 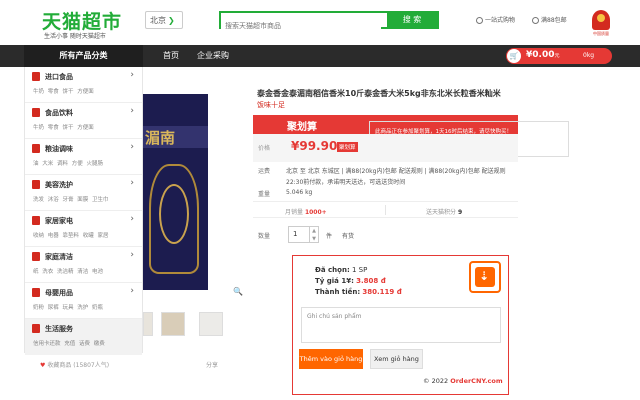 What do you see at coordinates (83, 229) in the screenshot?
I see `category-item: 家居家电 › 收纳 电器 靠垫料 收罐 家居` at bounding box center [83, 229].